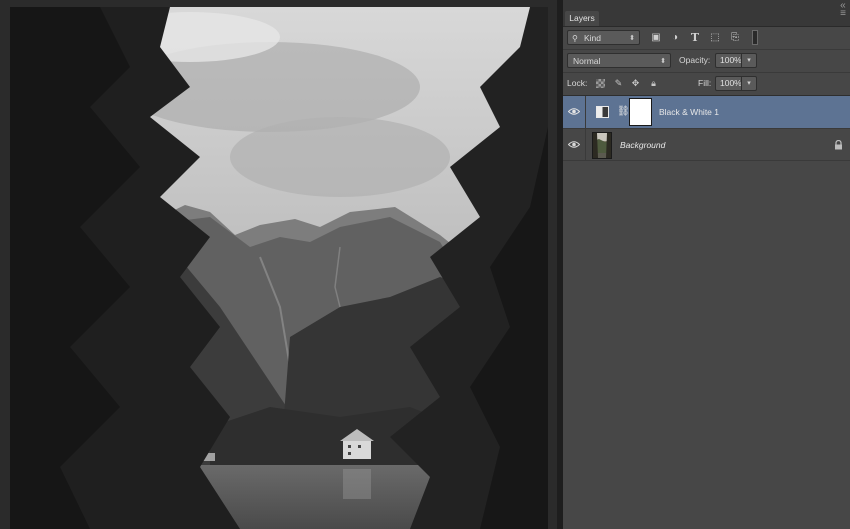  What do you see at coordinates (755, 37) in the screenshot?
I see `filter-toggle-switch` at bounding box center [755, 37].